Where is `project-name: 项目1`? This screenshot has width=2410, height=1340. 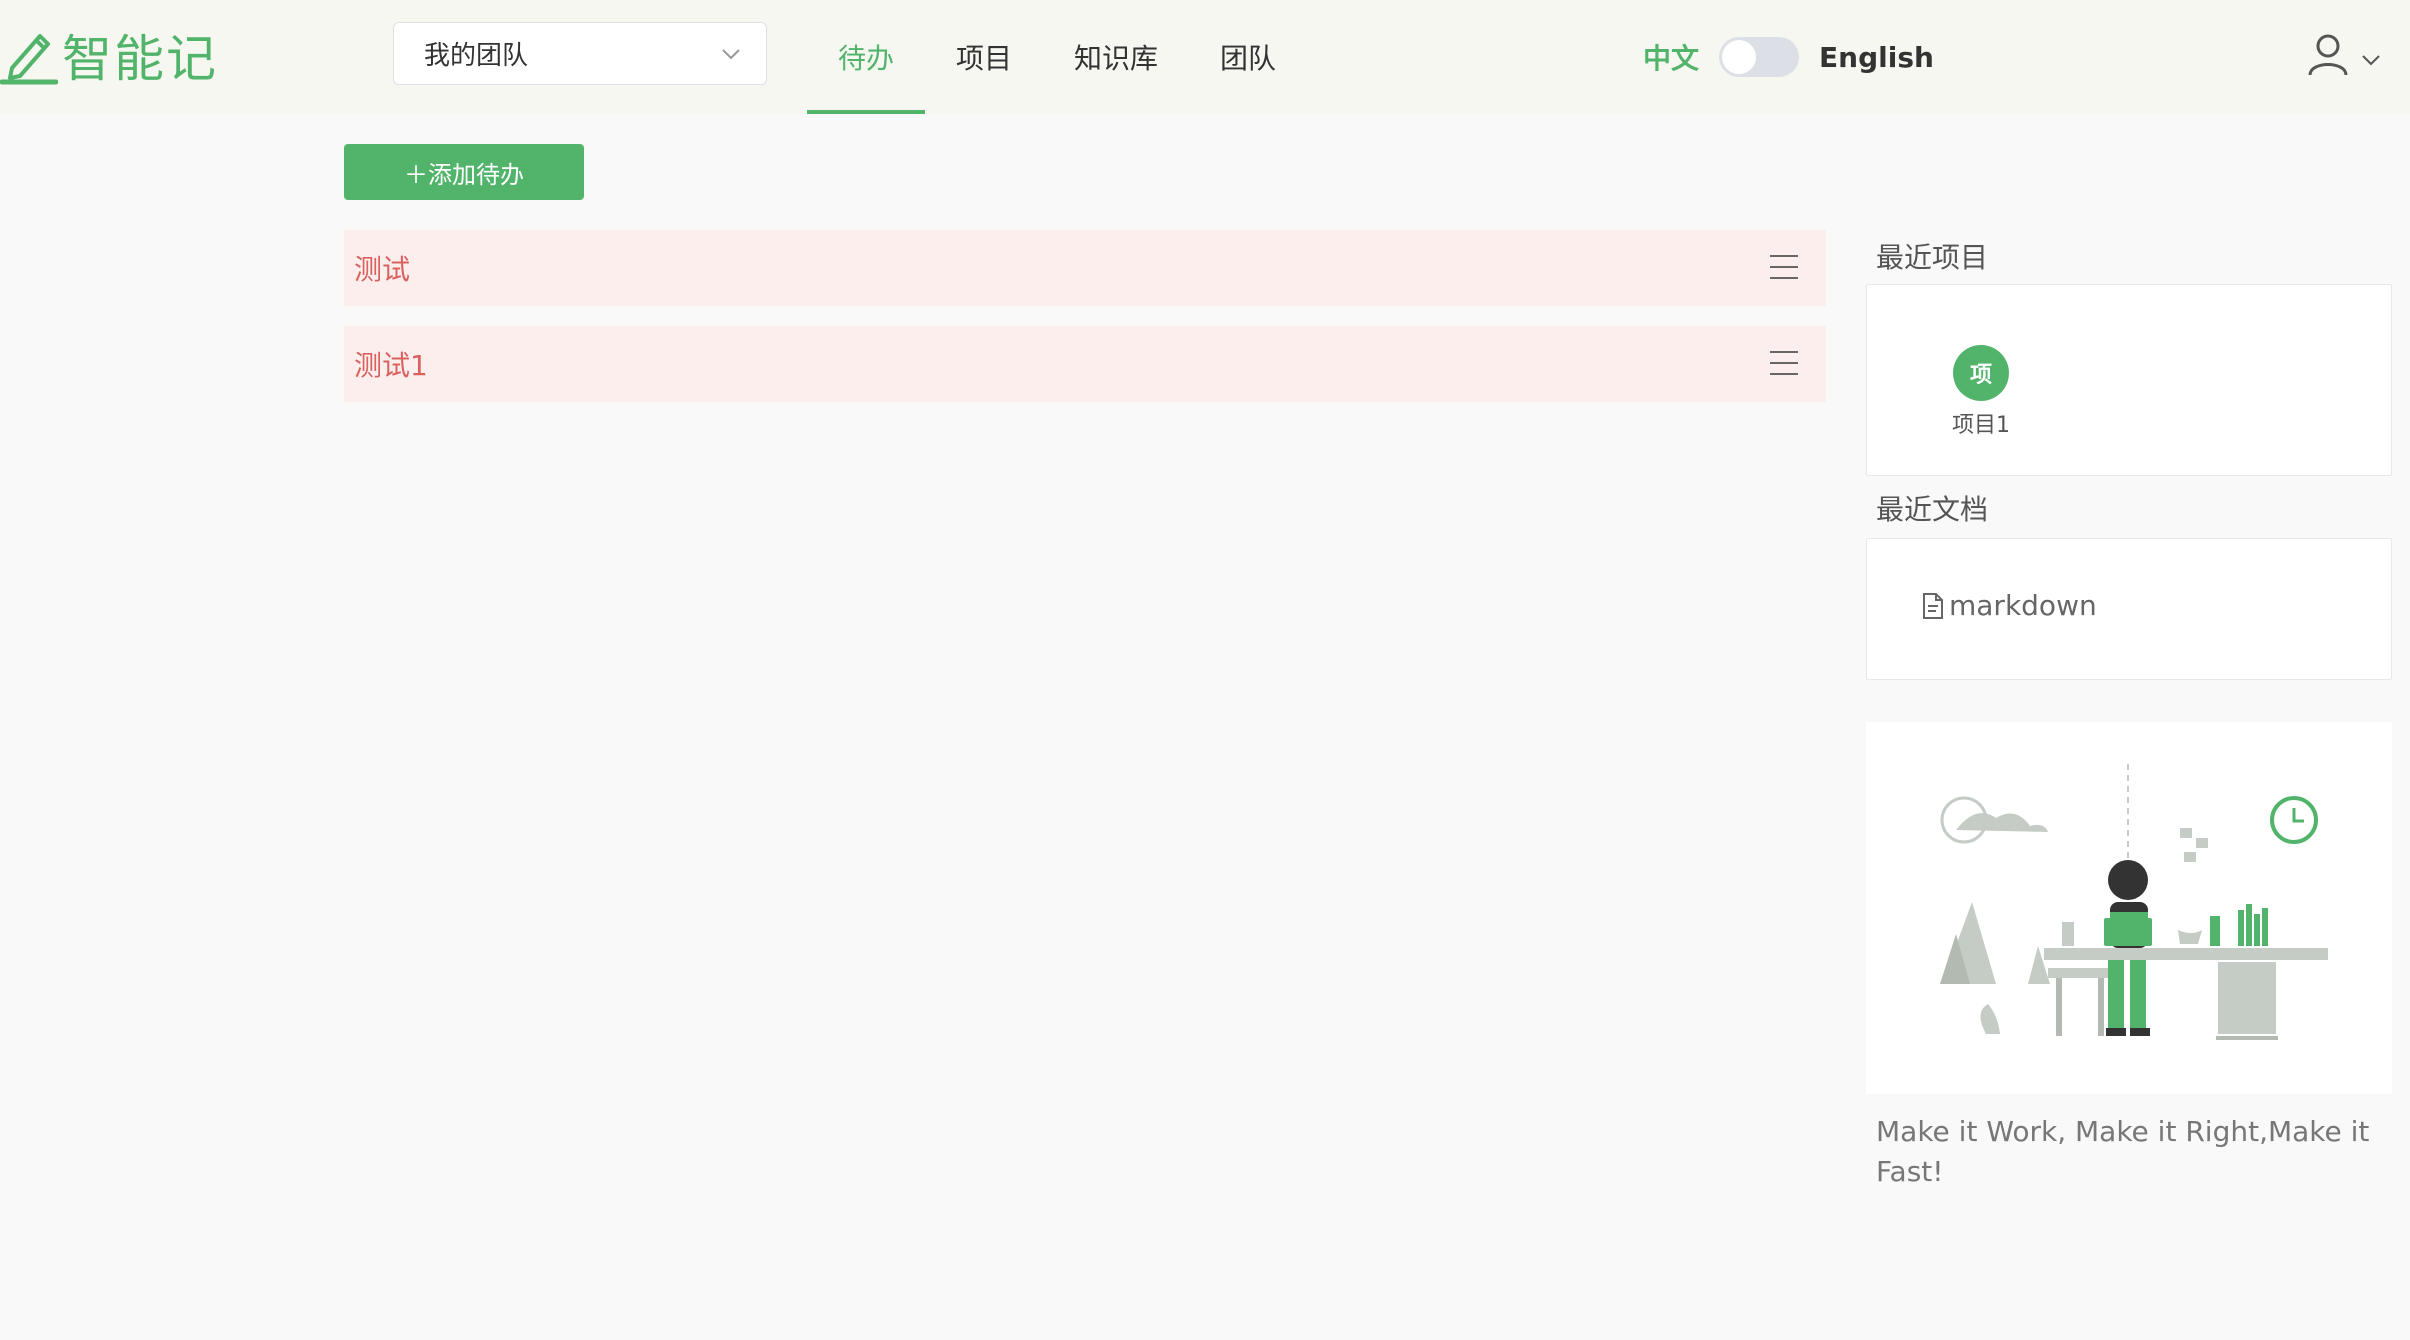
project-name: 项目1 is located at coordinates (1981, 425).